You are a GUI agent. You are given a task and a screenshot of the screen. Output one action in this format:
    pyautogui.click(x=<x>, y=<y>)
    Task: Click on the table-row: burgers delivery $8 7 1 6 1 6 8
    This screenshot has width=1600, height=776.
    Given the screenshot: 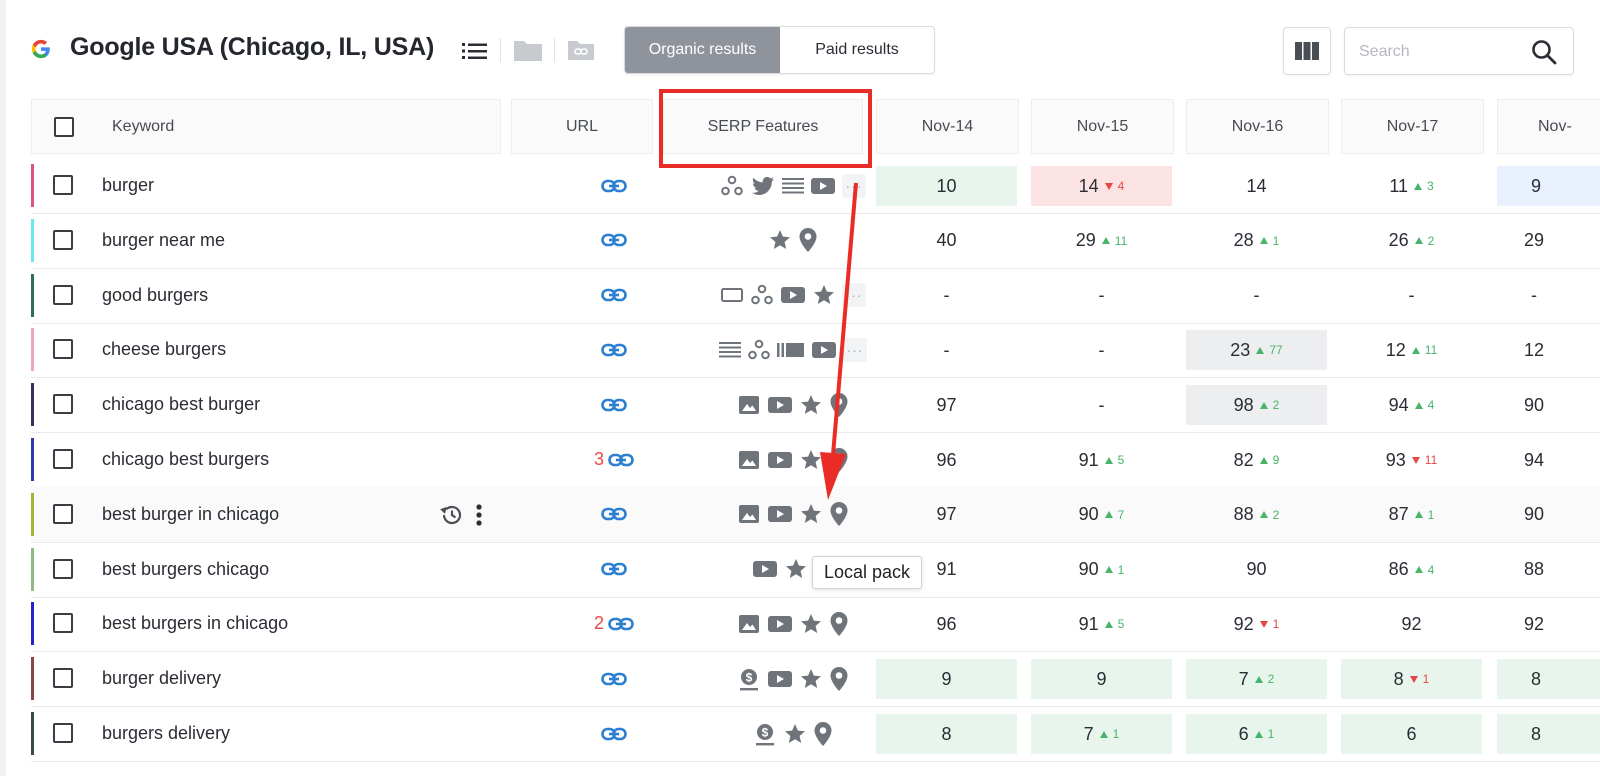 What is the action you would take?
    pyautogui.click(x=815, y=734)
    